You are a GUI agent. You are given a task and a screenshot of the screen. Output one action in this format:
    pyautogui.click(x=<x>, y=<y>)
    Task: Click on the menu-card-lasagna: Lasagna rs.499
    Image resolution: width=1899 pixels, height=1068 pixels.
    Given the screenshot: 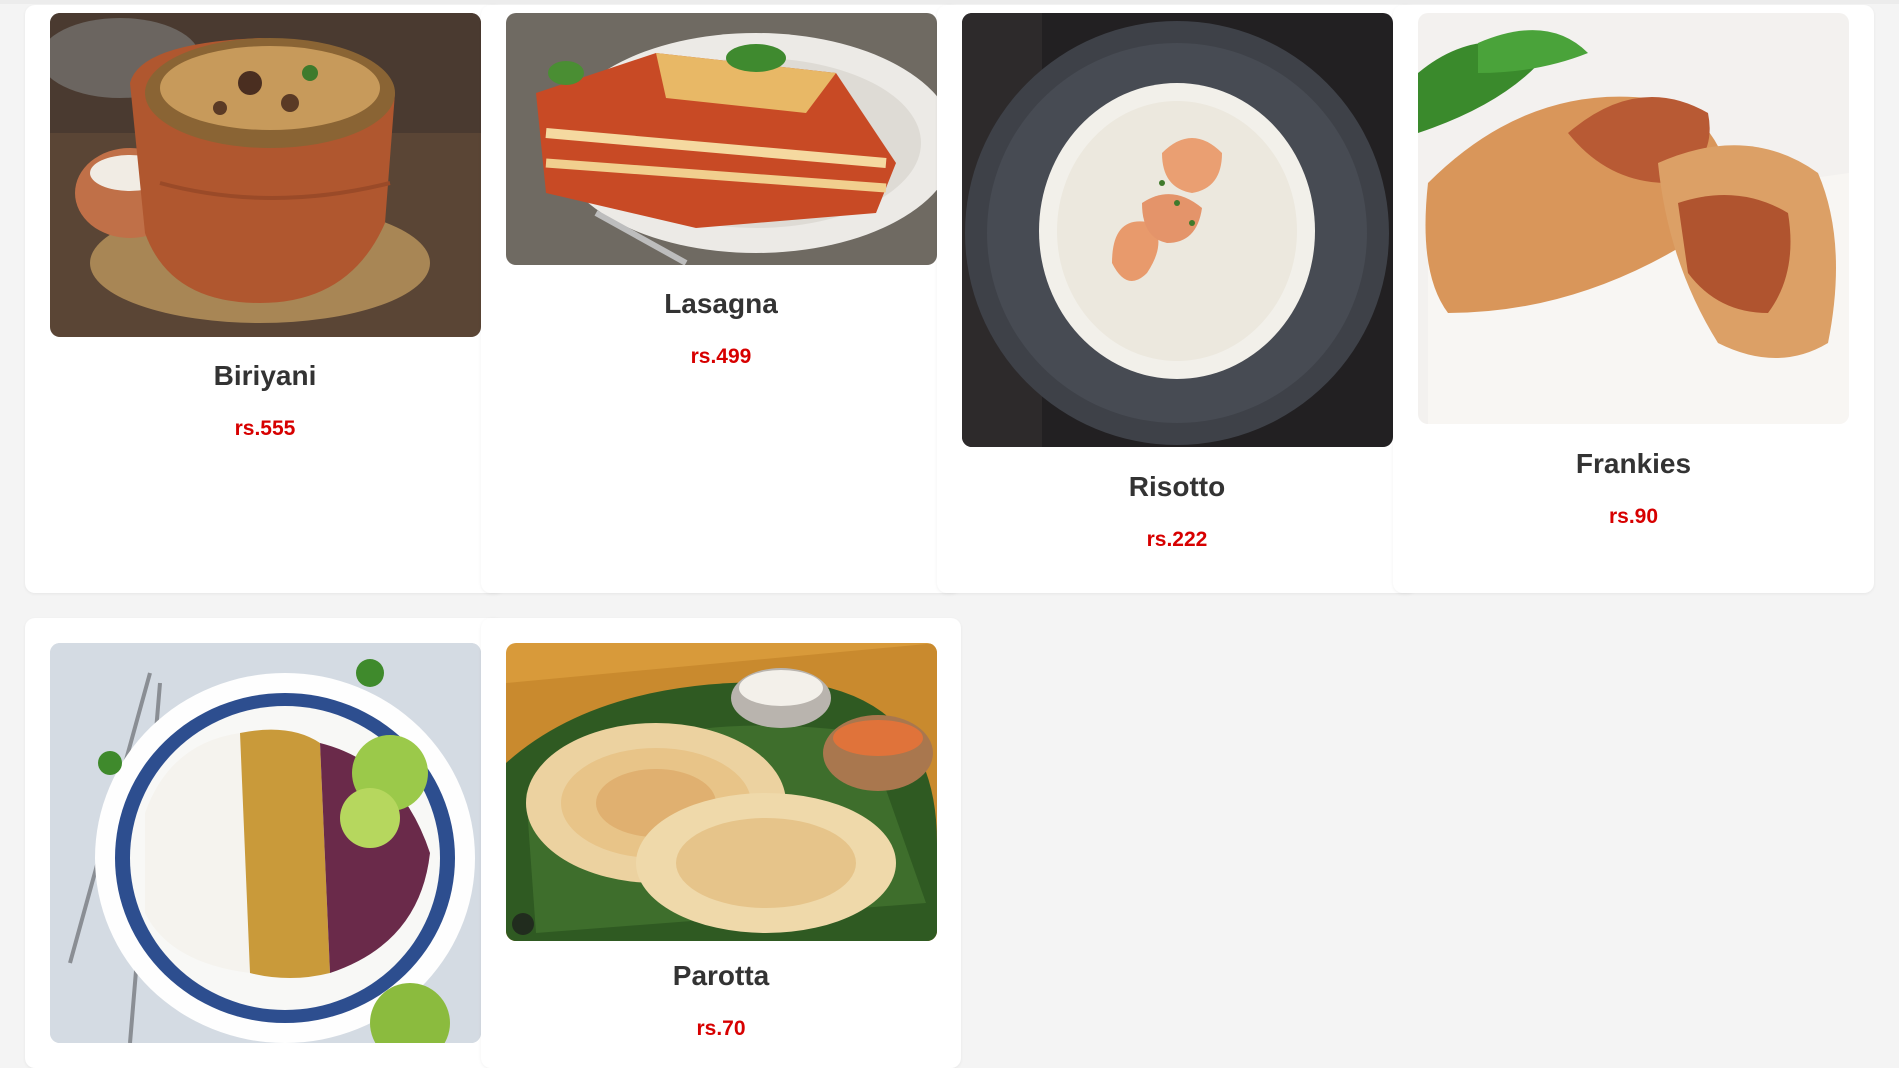 What is the action you would take?
    pyautogui.click(x=721, y=299)
    